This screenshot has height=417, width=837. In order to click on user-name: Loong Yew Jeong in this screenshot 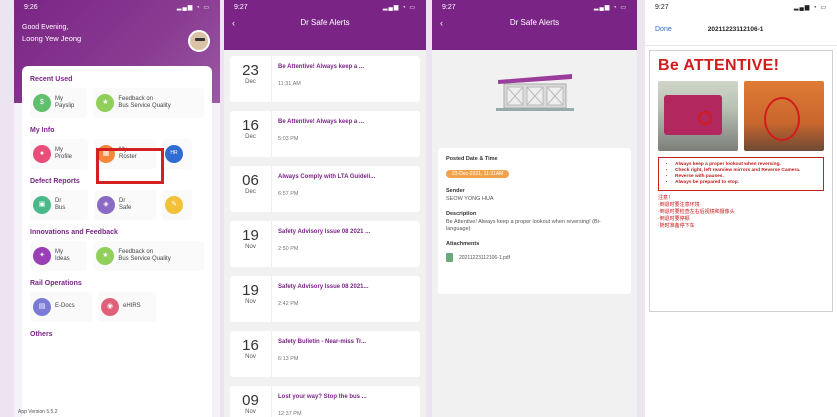, I will do `click(52, 38)`.